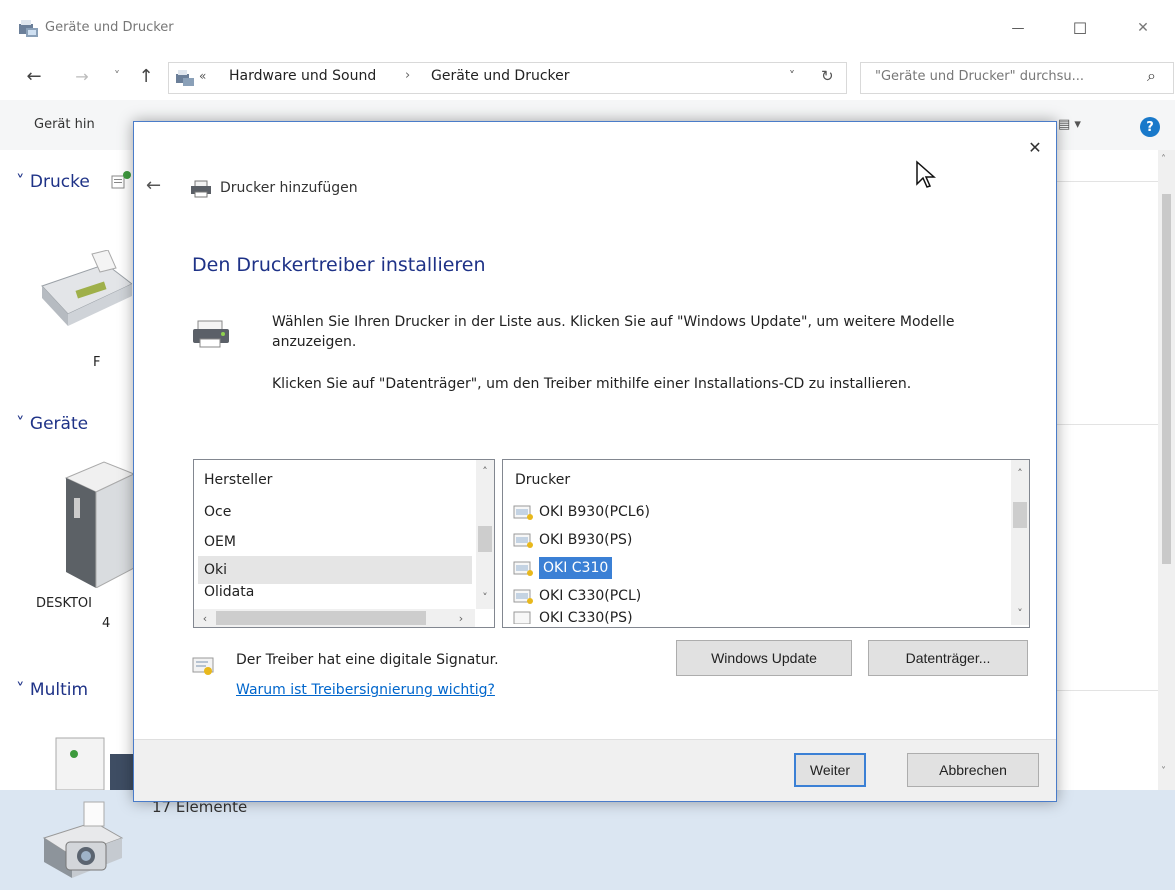 This screenshot has height=890, width=1175. I want to click on printer-item-label: OKI C330(PS), so click(586, 617).